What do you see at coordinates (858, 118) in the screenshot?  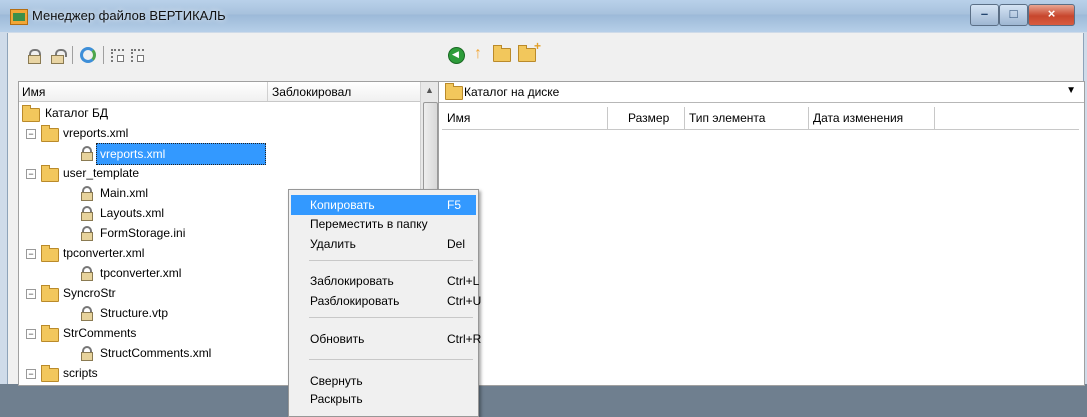 I see `modified-date-column-header: Дата изменения` at bounding box center [858, 118].